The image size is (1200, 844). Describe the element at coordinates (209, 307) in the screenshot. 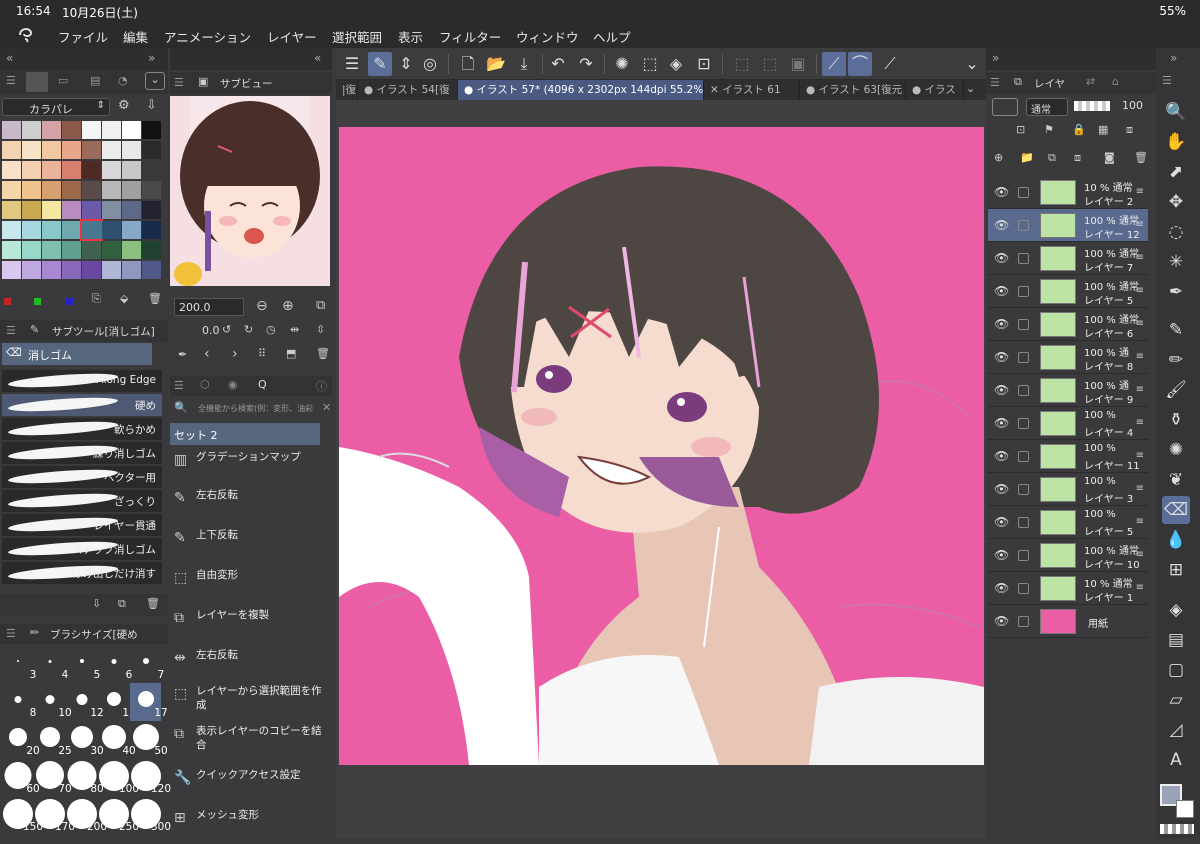

I see `zoom-input: 200.0` at that location.